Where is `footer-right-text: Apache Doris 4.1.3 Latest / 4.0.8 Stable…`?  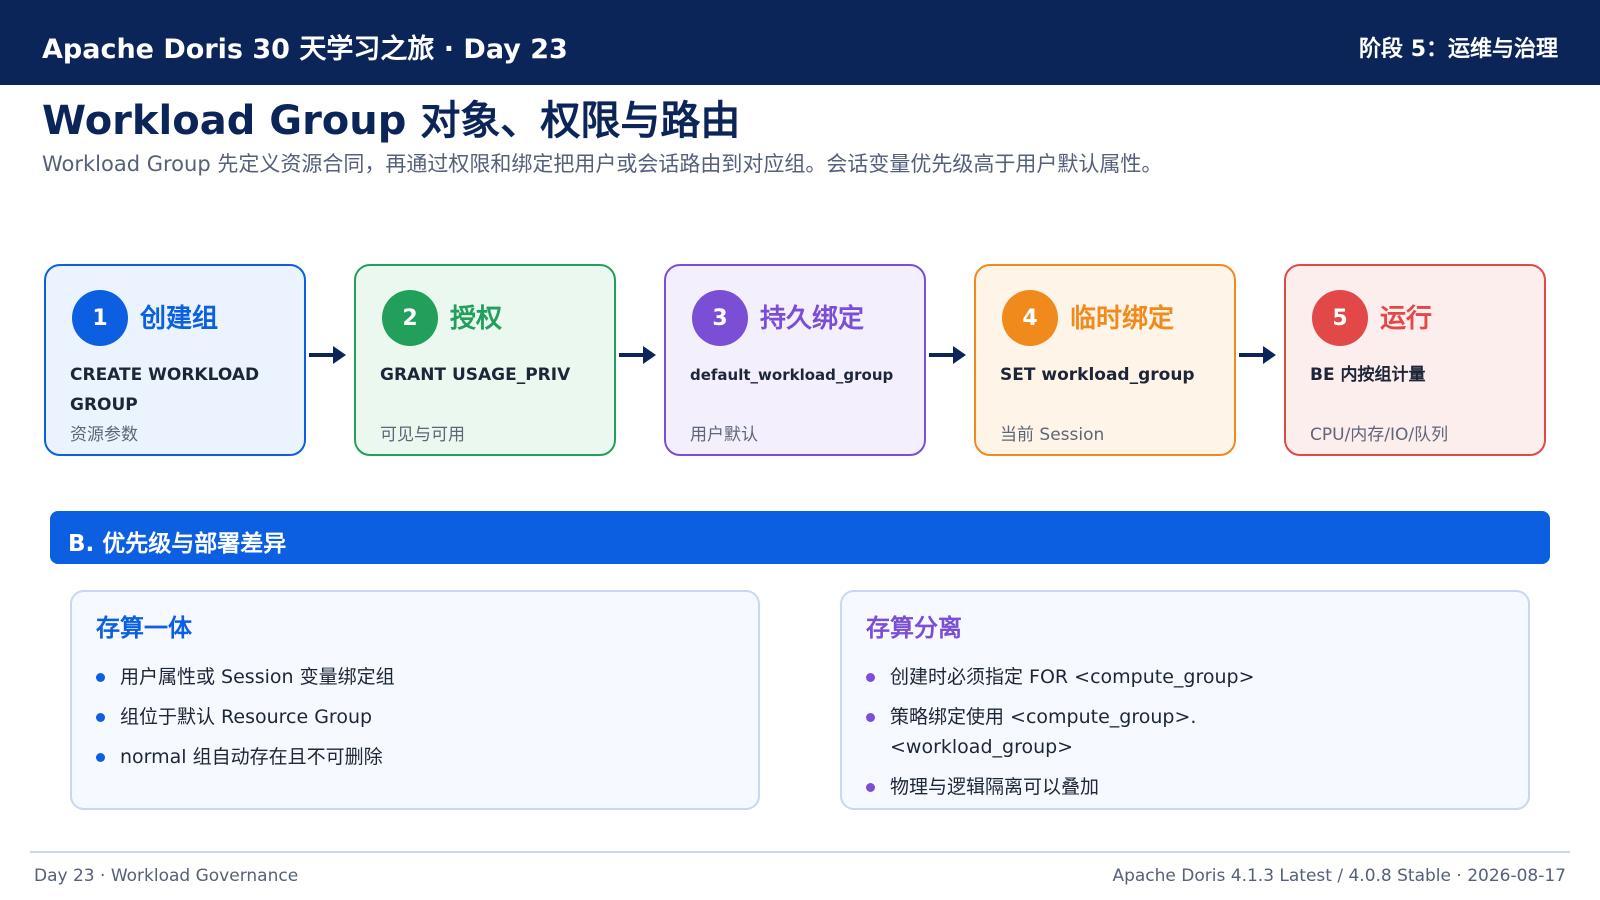
footer-right-text: Apache Doris 4.1.3 Latest / 4.0.8 Stable… is located at coordinates (1339, 876).